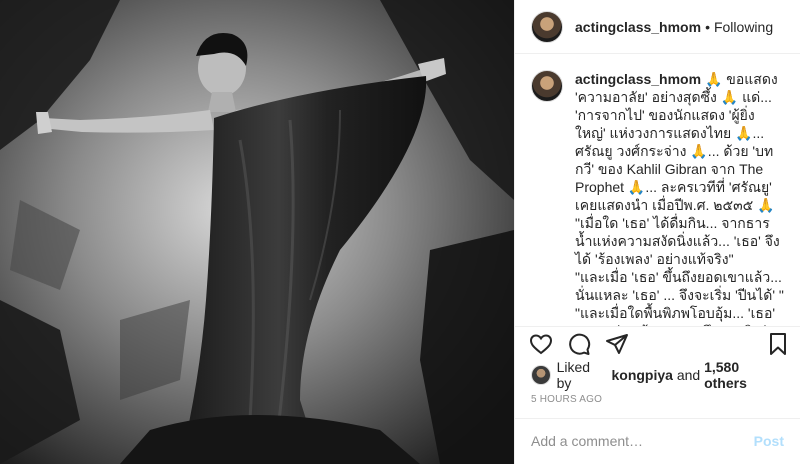  I want to click on post-comment-button: Post, so click(769, 441).